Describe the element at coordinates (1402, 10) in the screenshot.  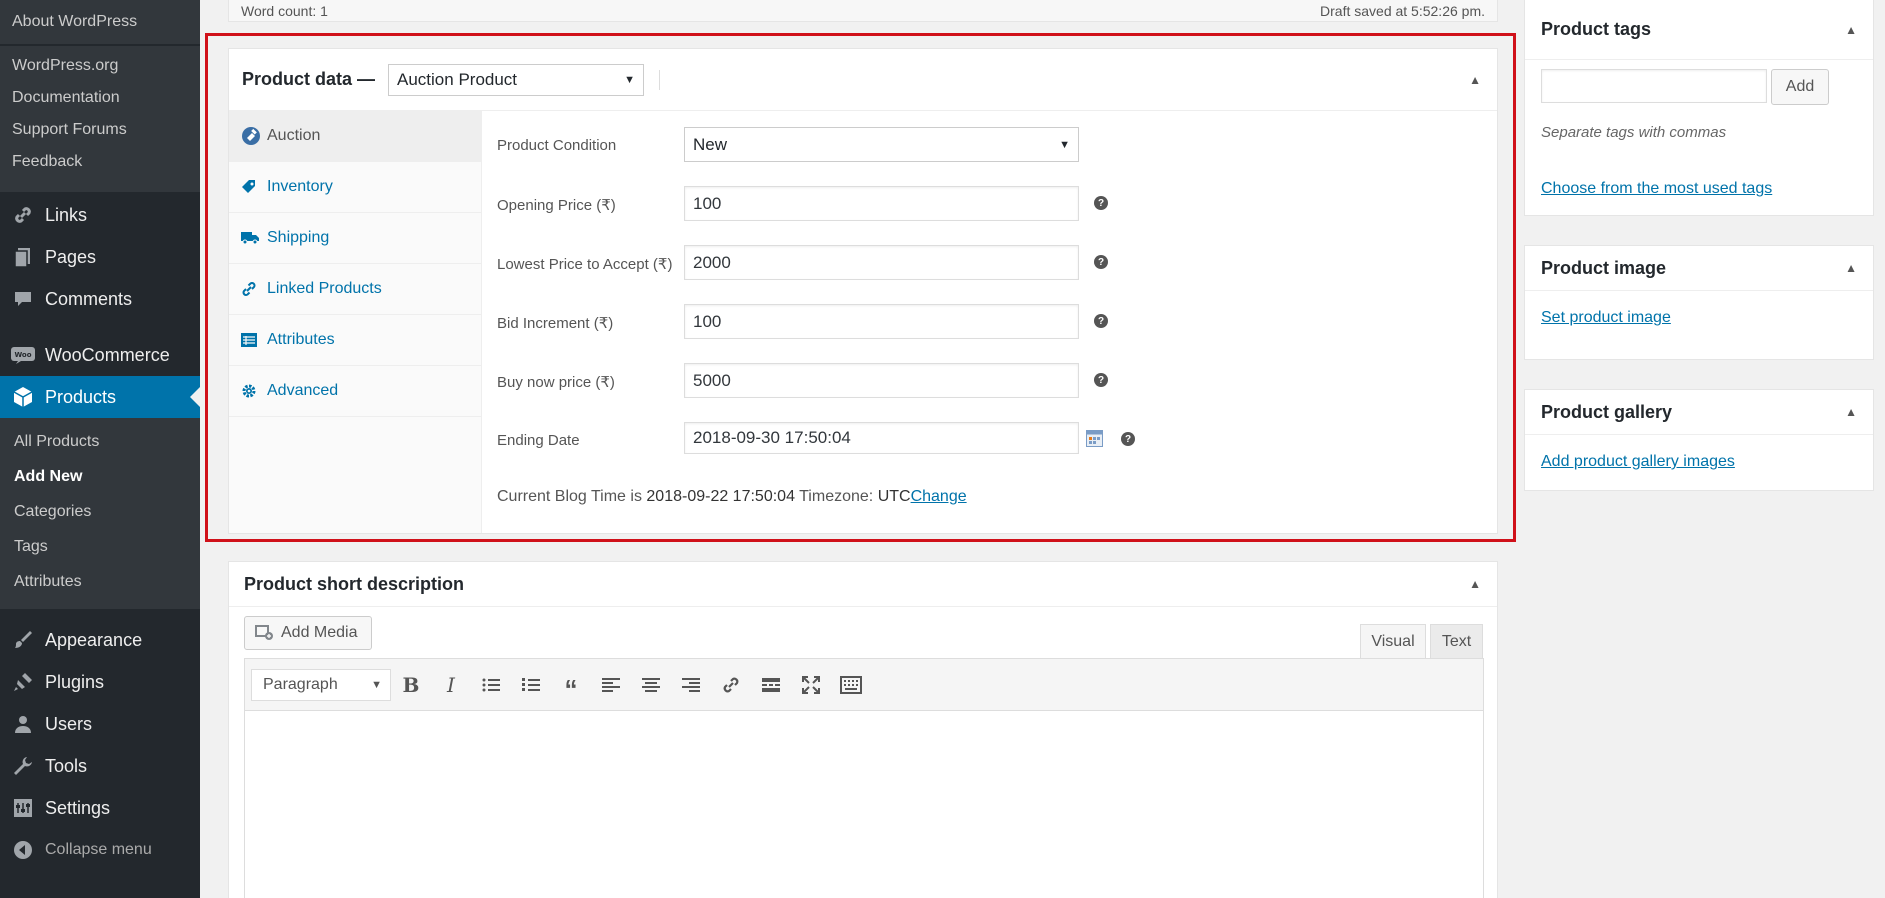
I see `draft-saved-status: Draft saved at 5:52:26 pm.` at that location.